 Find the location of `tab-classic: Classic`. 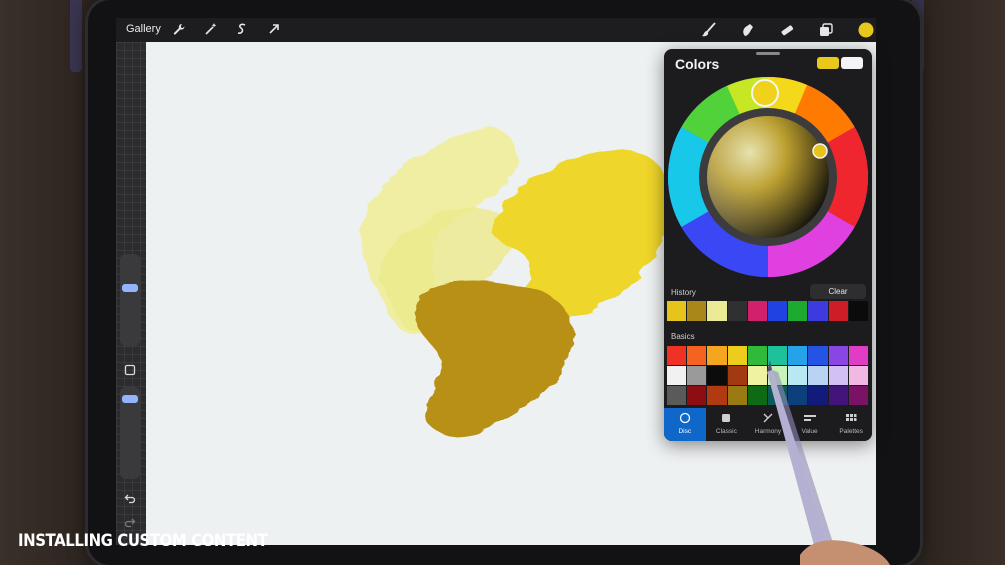

tab-classic: Classic is located at coordinates (727, 424).